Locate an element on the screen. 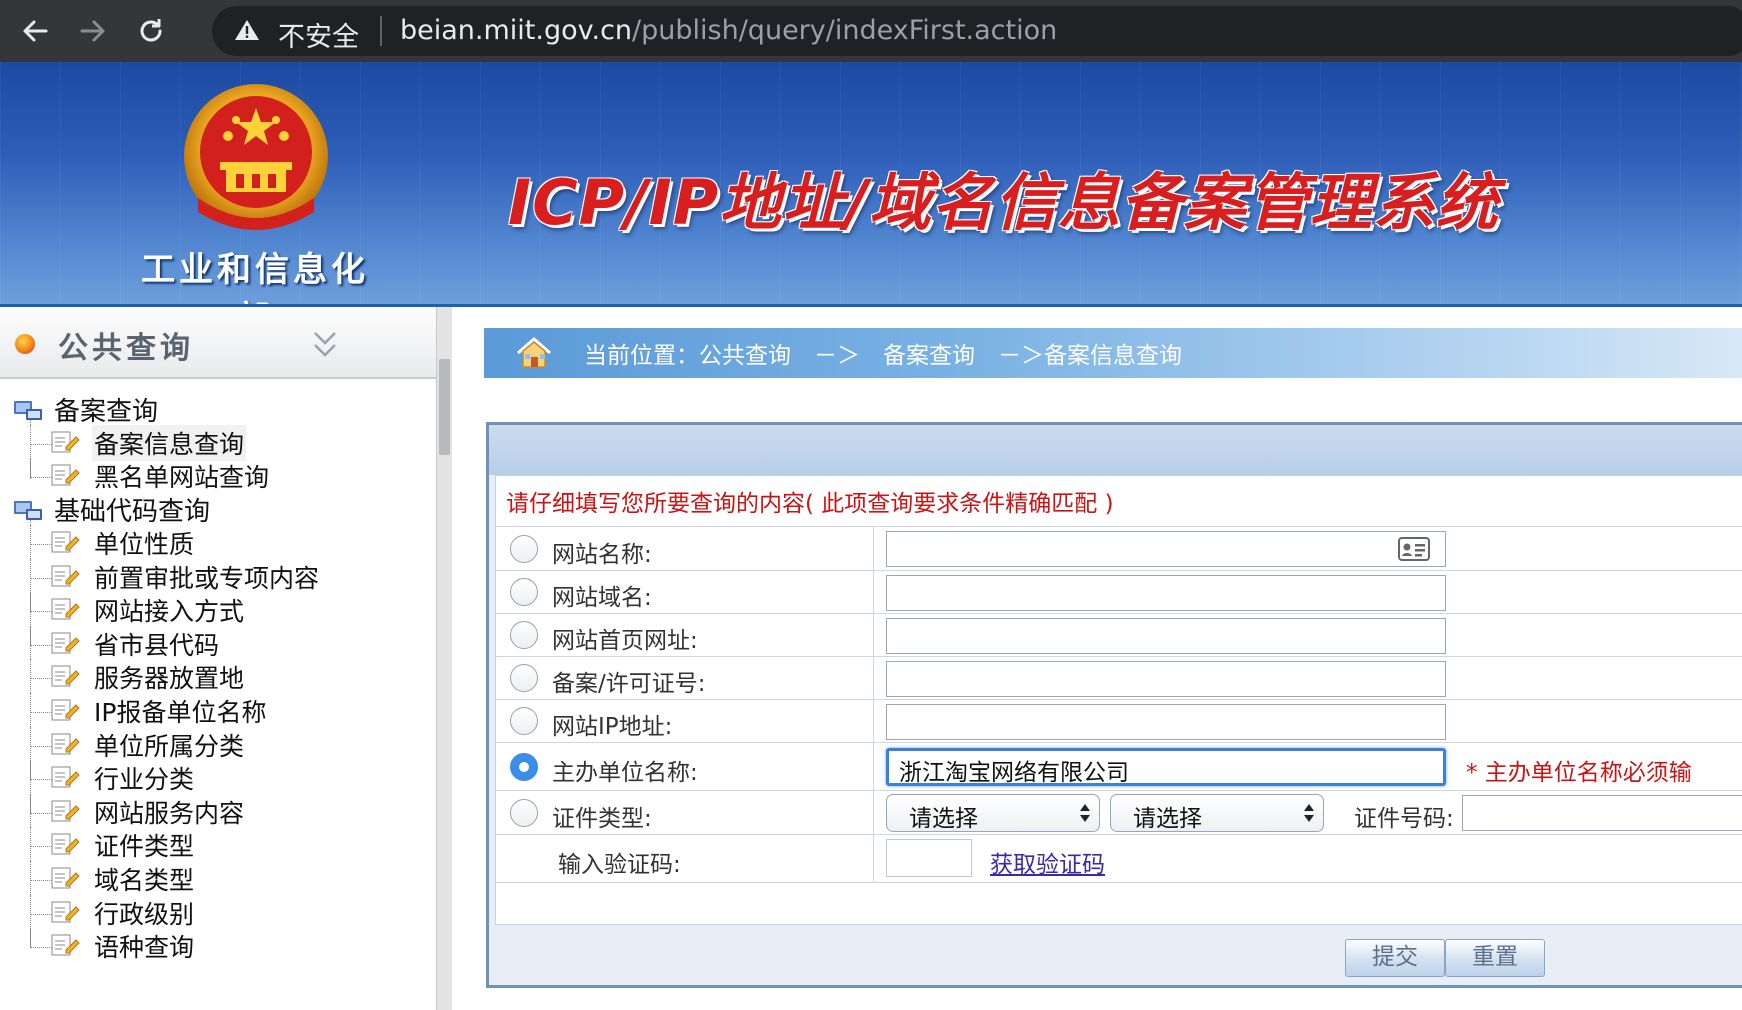 The height and width of the screenshot is (1010, 1742). cert-number-label: 证件号码: is located at coordinates (1404, 819).